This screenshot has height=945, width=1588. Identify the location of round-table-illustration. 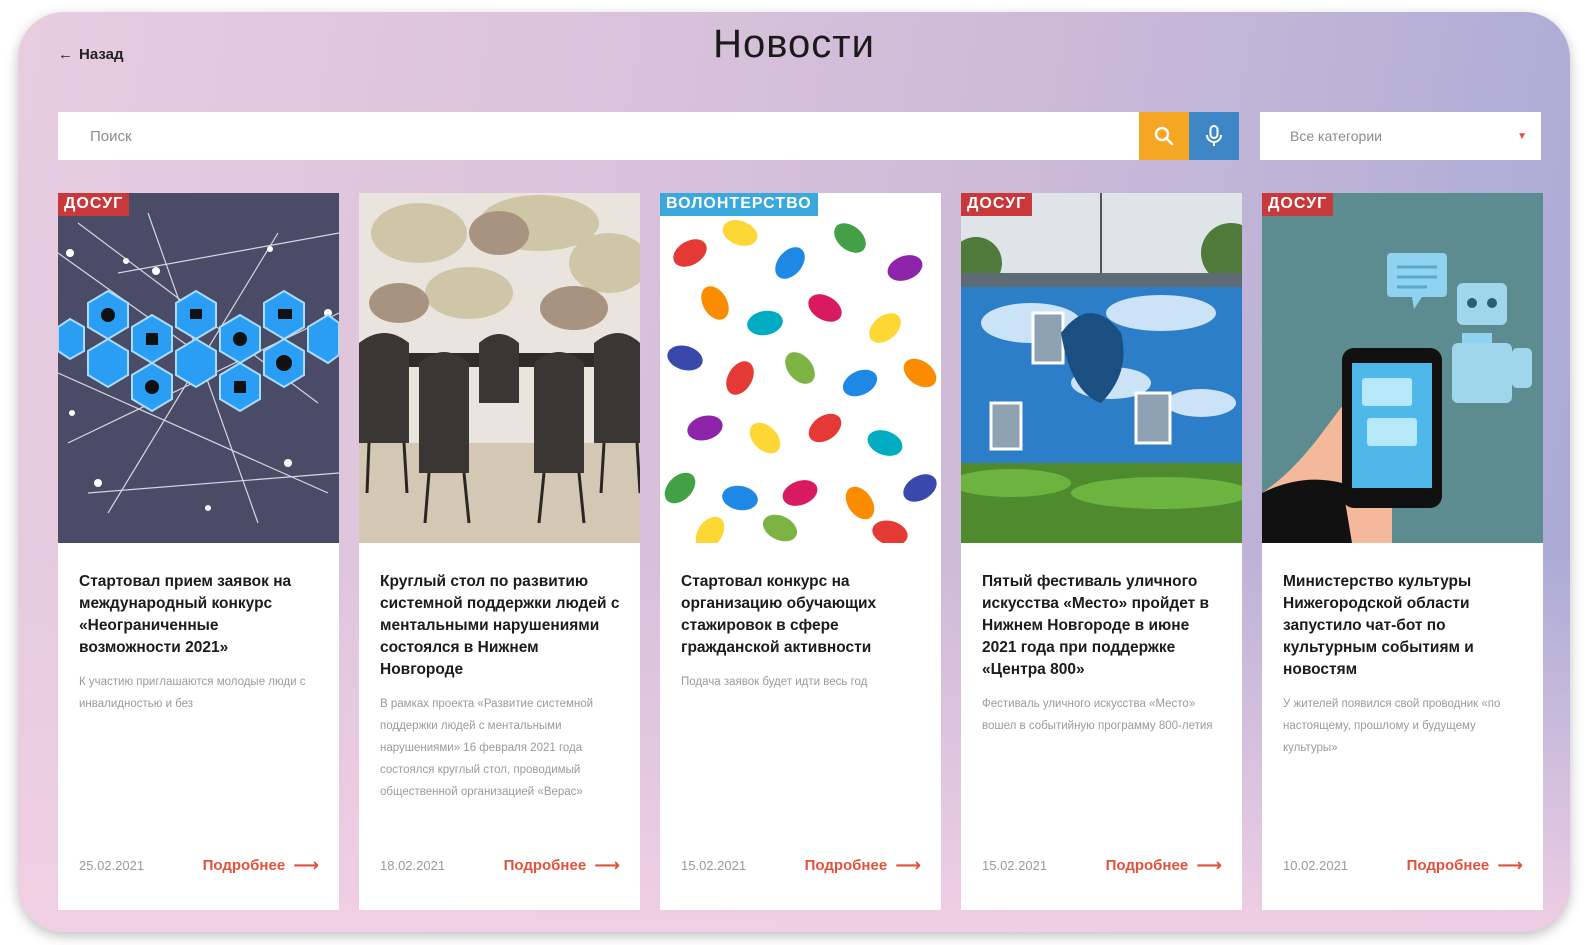
(499, 368).